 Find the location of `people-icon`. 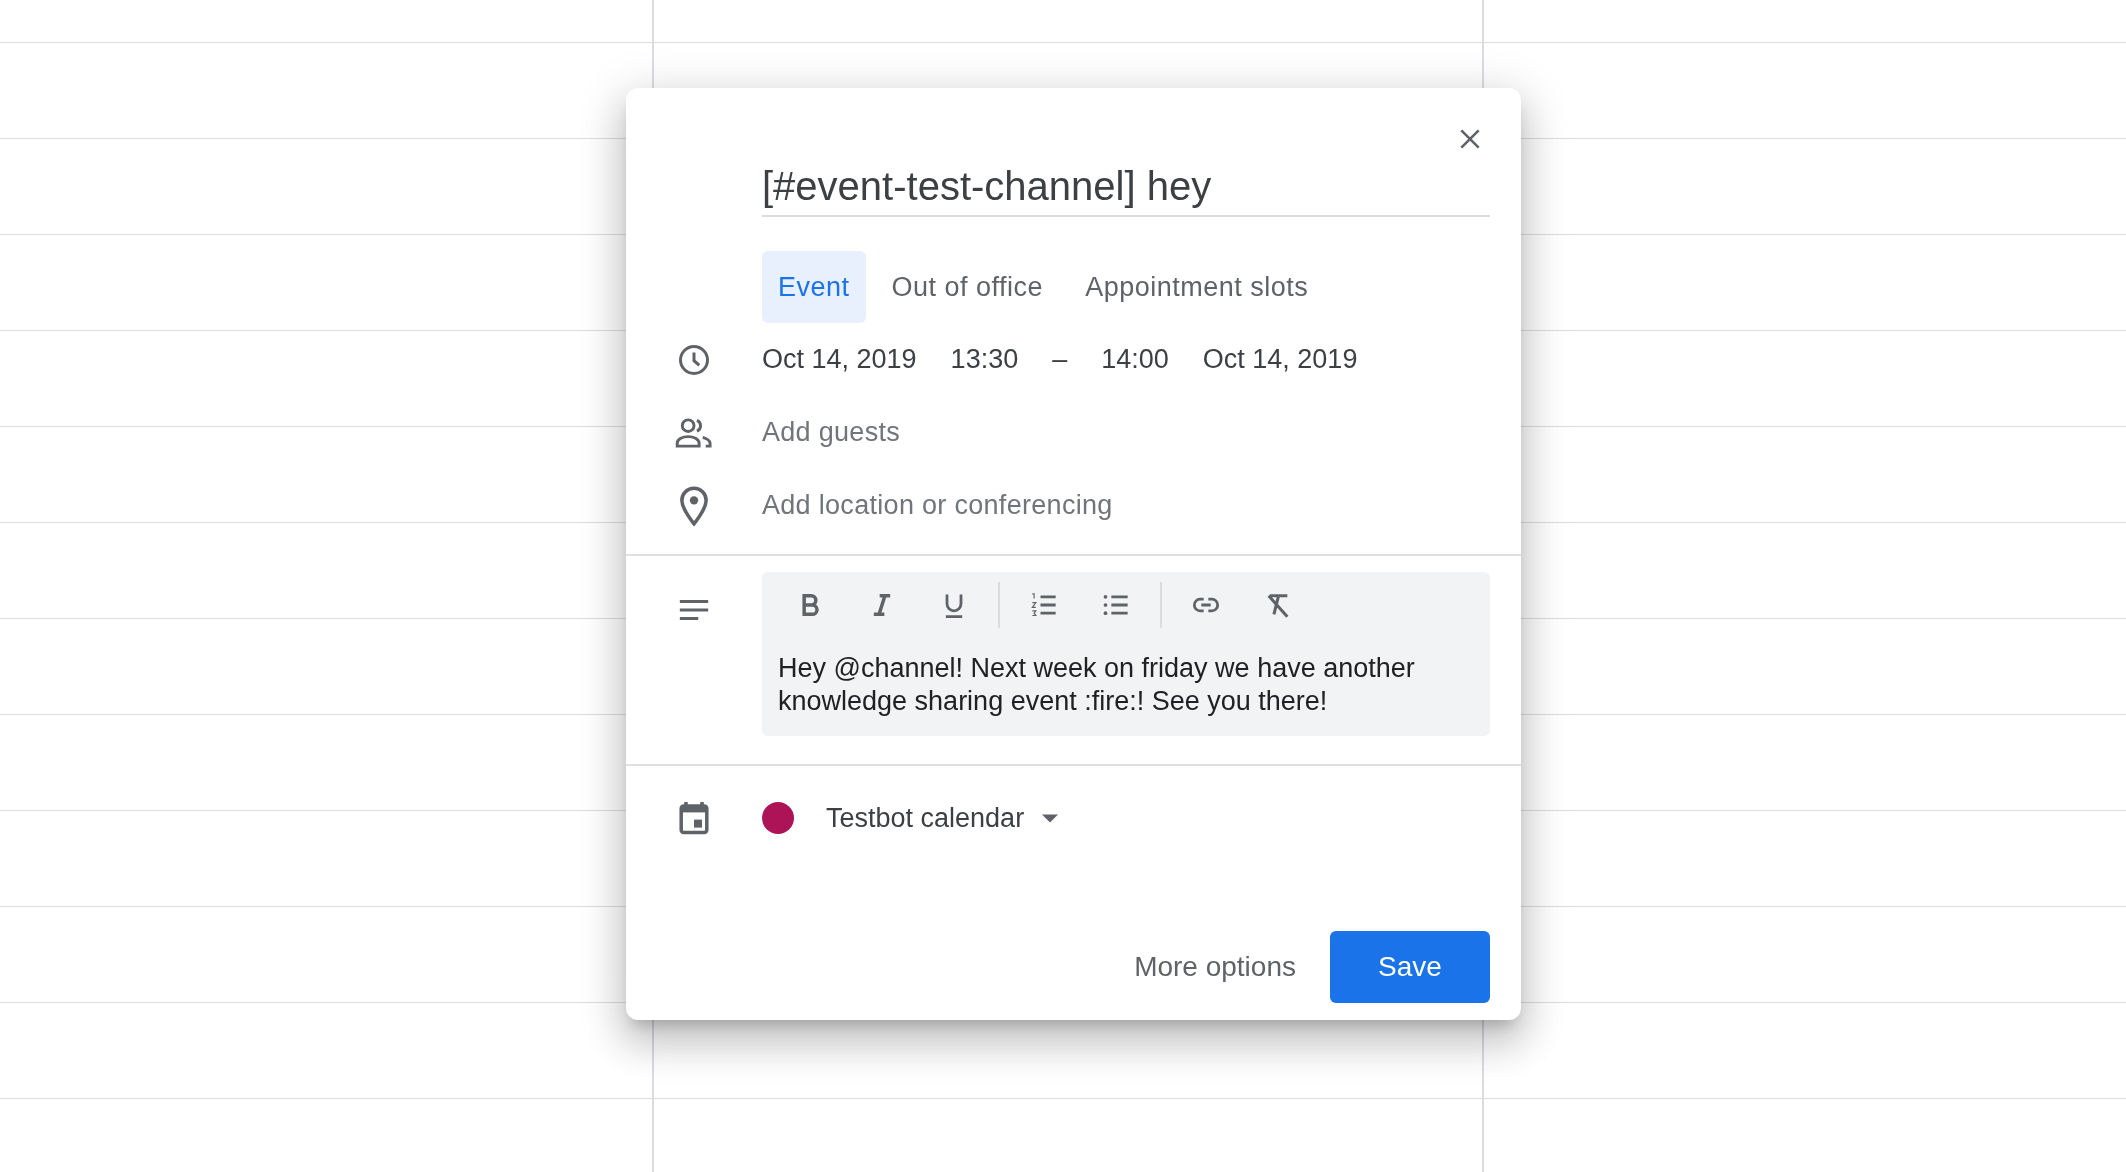

people-icon is located at coordinates (694, 432).